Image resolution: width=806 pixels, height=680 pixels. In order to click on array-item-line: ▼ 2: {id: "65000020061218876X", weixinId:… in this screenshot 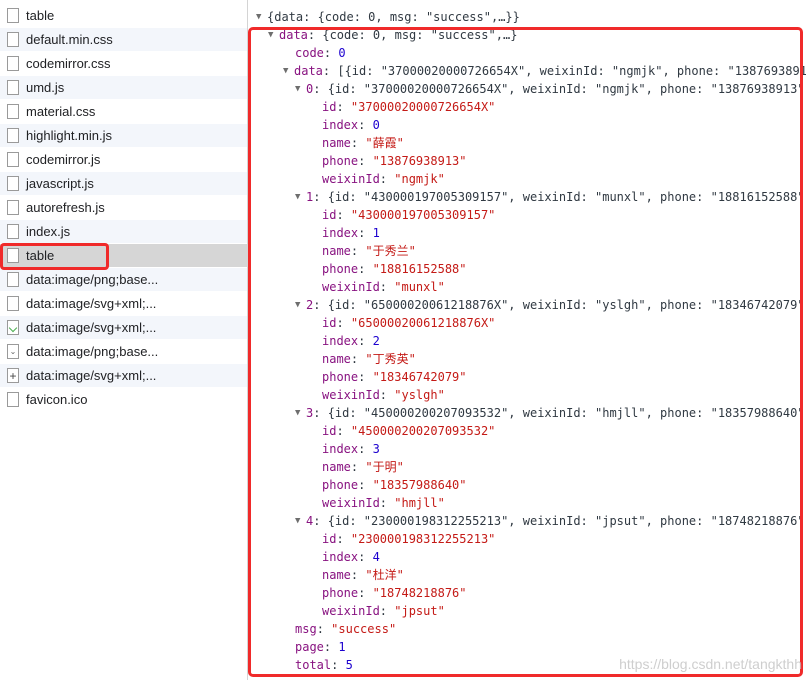, I will do `click(550, 305)`.